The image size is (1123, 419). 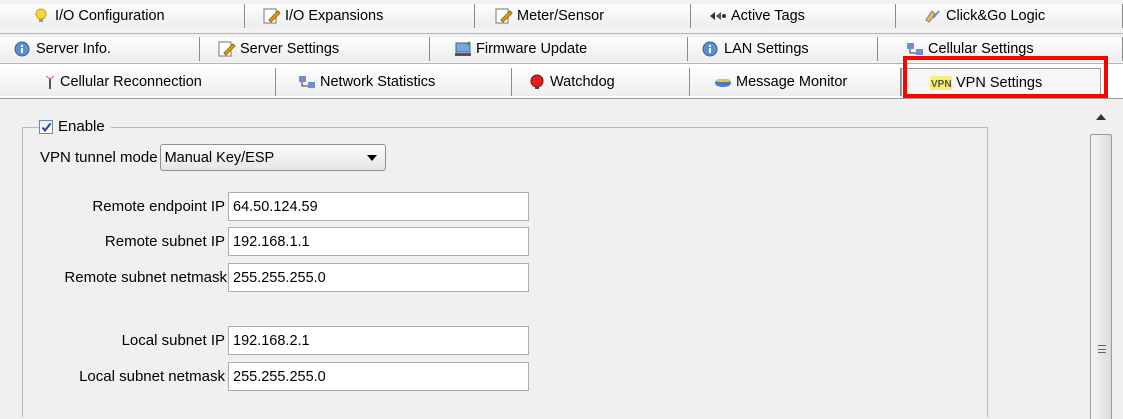 I want to click on tab-lan-settings: LAN Settings, so click(x=783, y=49).